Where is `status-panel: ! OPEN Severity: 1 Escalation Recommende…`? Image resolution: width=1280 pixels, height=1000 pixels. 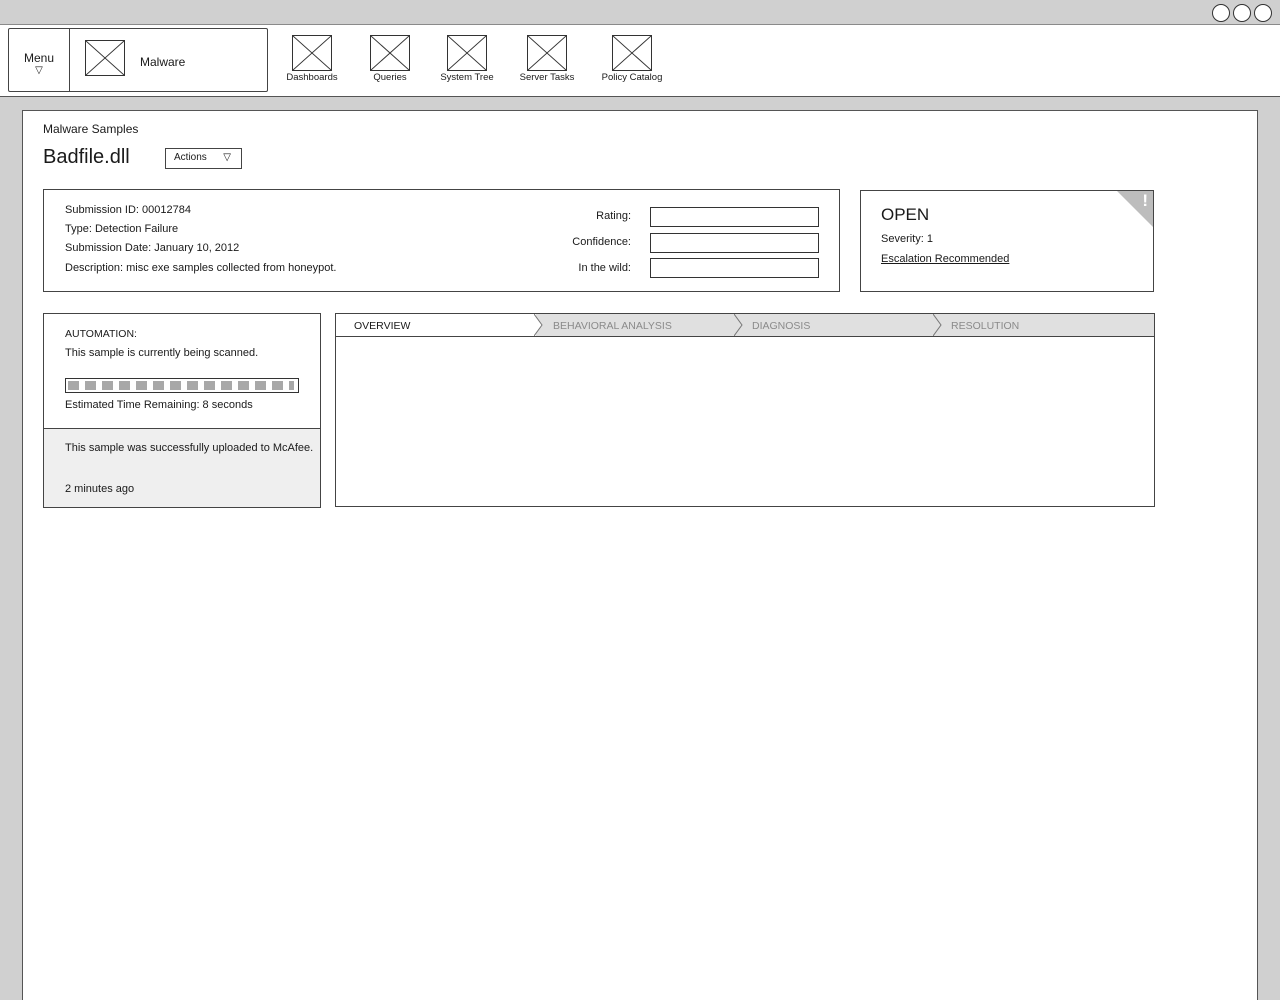 status-panel: ! OPEN Severity: 1 Escalation Recommende… is located at coordinates (1007, 241).